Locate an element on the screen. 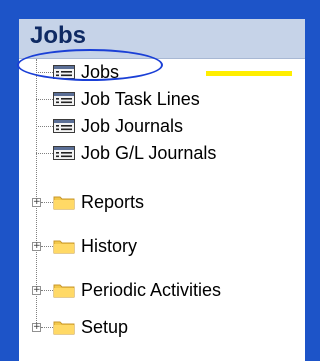  tree-item-job-task-lines: Job Task Lines is located at coordinates (126, 99).